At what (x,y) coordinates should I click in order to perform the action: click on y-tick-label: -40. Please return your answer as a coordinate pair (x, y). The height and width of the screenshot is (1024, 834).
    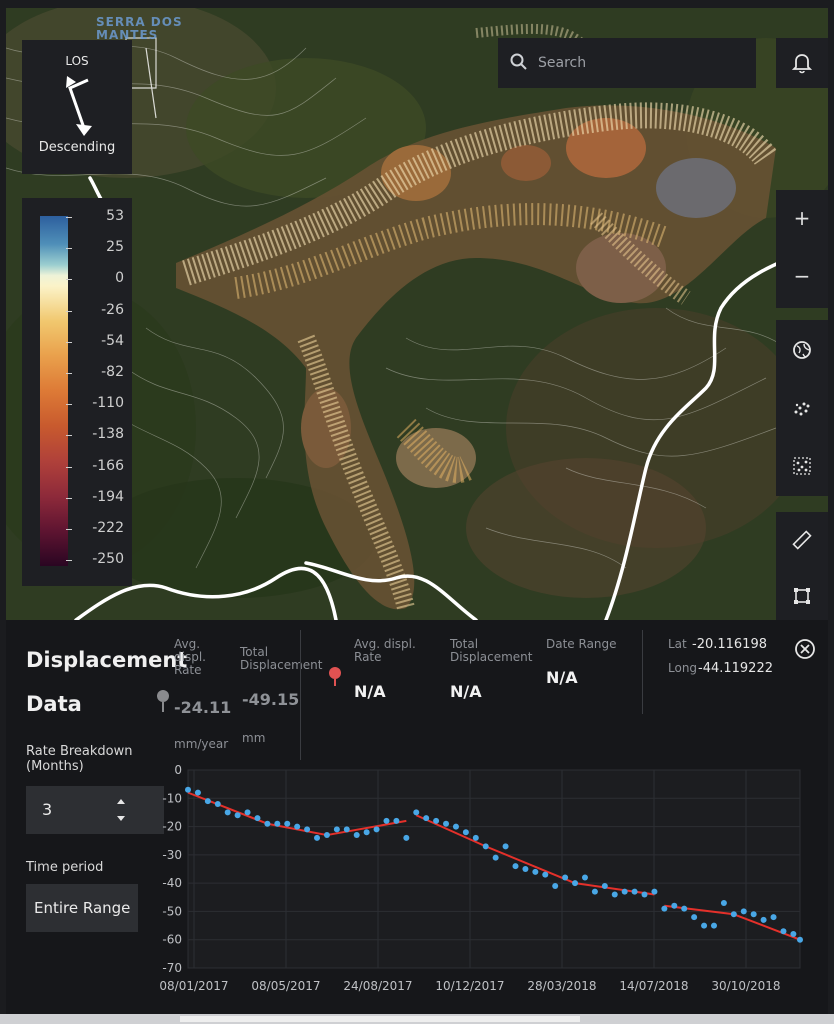
    Looking at the image, I should click on (172, 883).